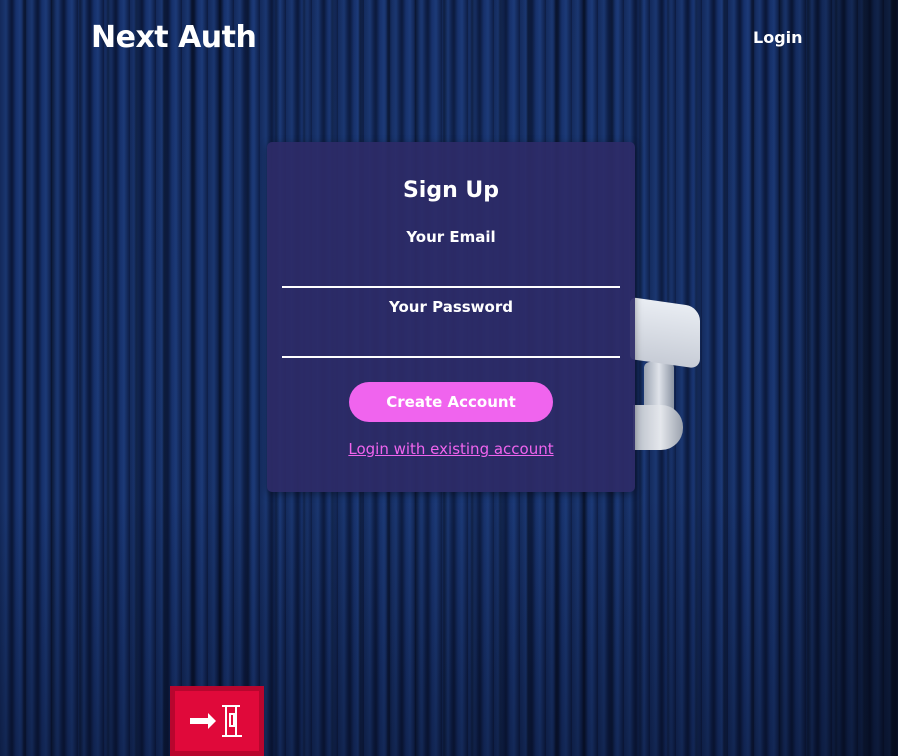 This screenshot has width=898, height=756. Describe the element at coordinates (451, 237) in the screenshot. I see `email-label: Your Email` at that location.